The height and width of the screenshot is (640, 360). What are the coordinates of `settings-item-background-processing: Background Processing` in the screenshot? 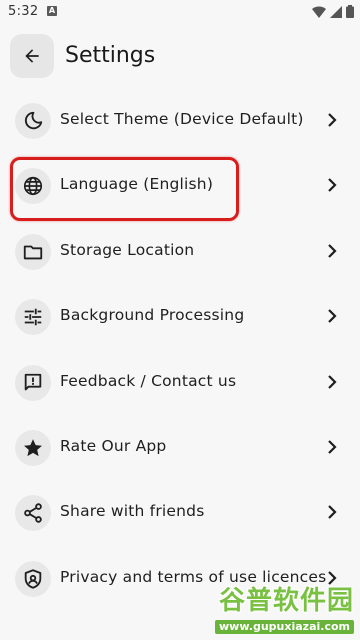 It's located at (180, 316).